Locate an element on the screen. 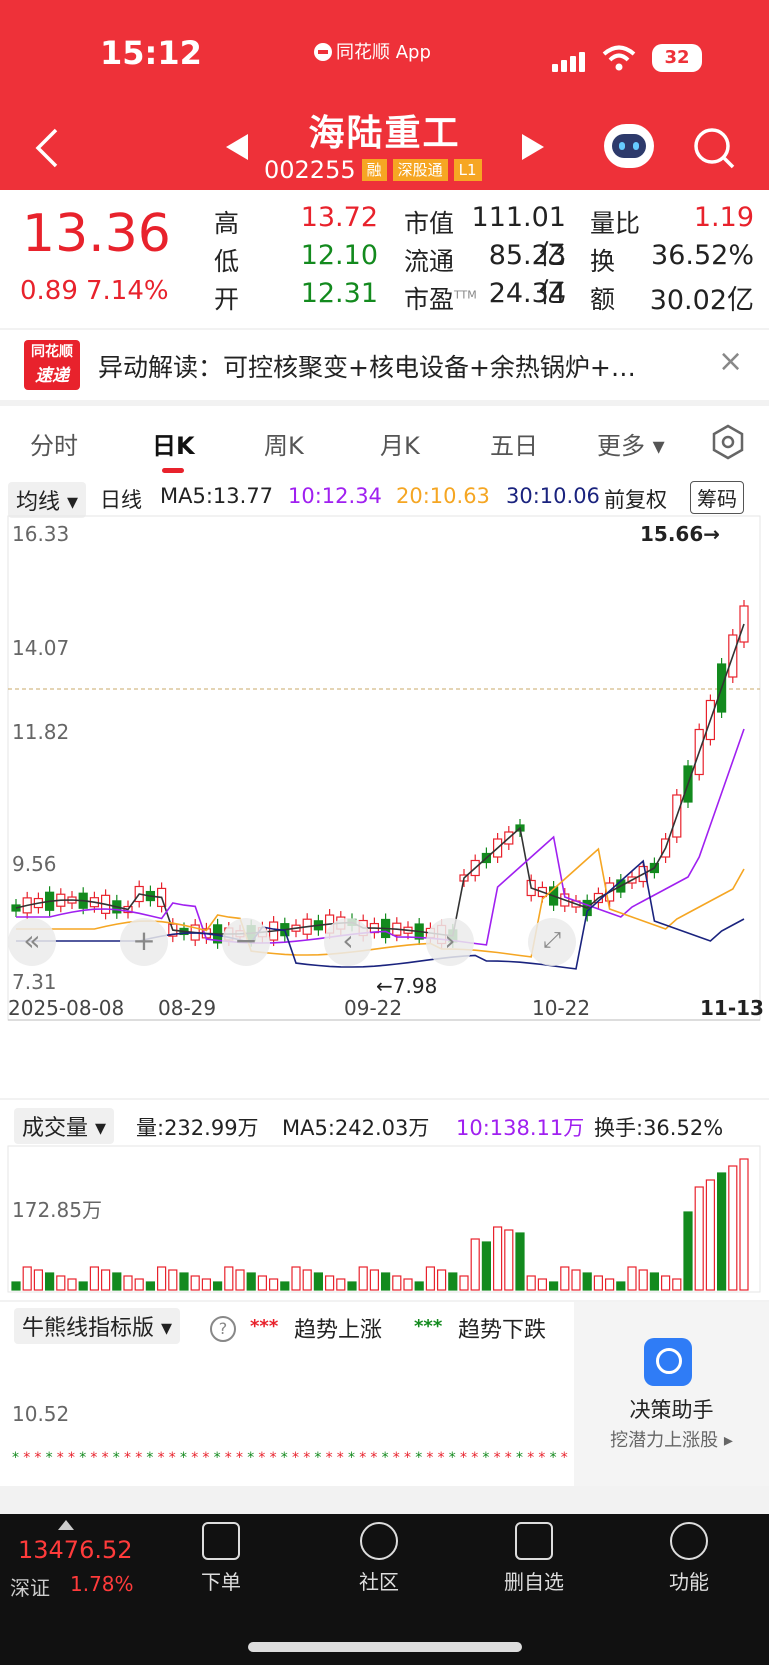 The image size is (769, 1665). date-tick-4: 10-22 is located at coordinates (561, 1008).